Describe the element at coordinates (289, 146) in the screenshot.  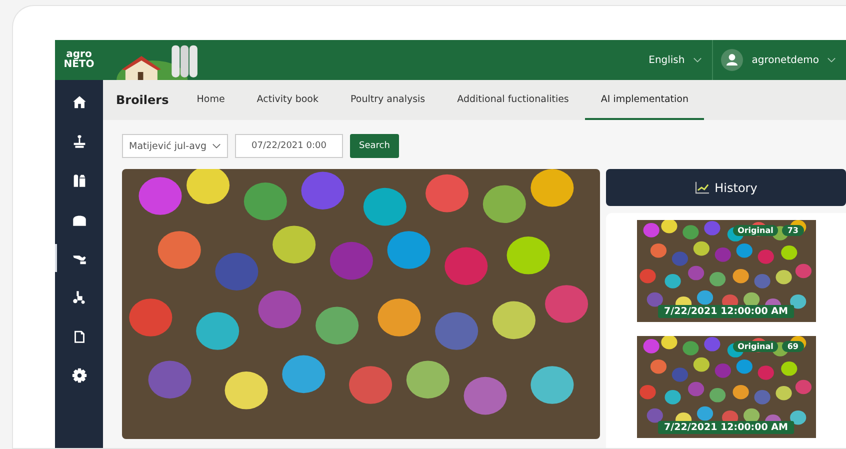
I see `date-field: 07/22/2021 0:00` at that location.